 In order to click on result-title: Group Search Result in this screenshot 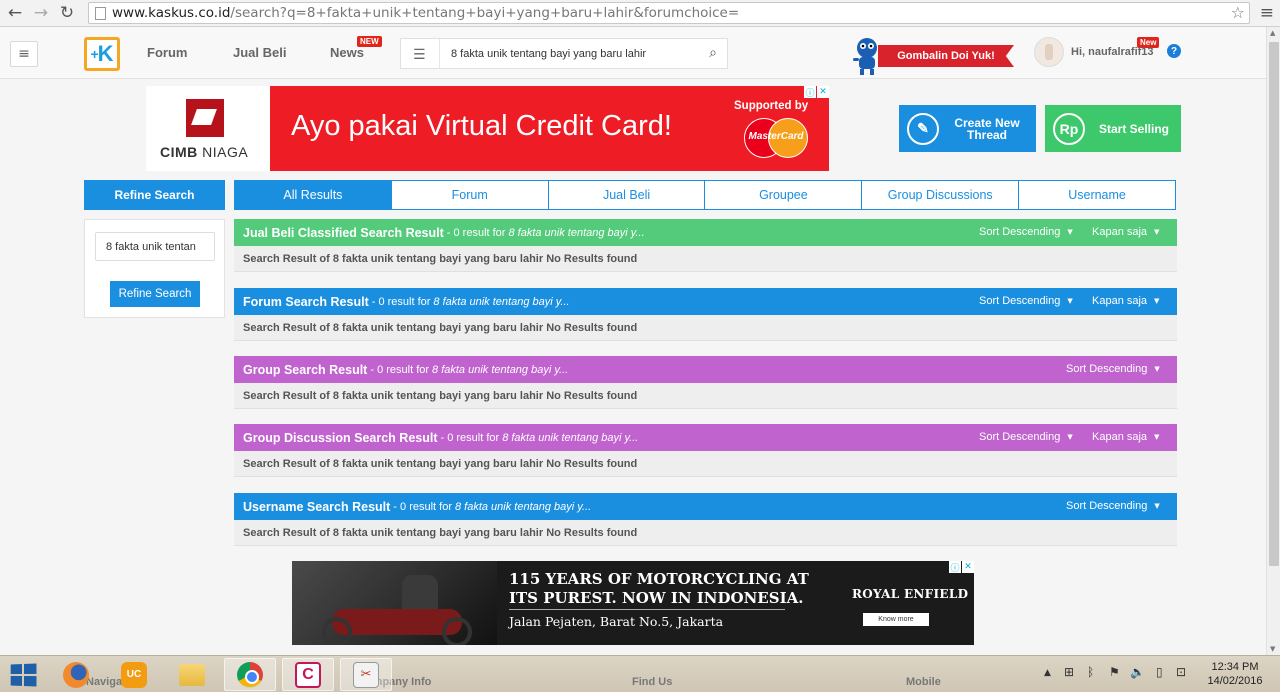, I will do `click(305, 369)`.